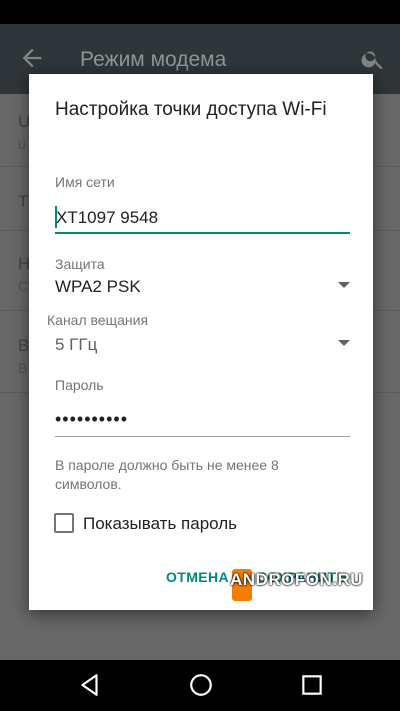 The height and width of the screenshot is (711, 400). Describe the element at coordinates (22, 144) in the screenshot. I see `settings-row-sub: u` at that location.